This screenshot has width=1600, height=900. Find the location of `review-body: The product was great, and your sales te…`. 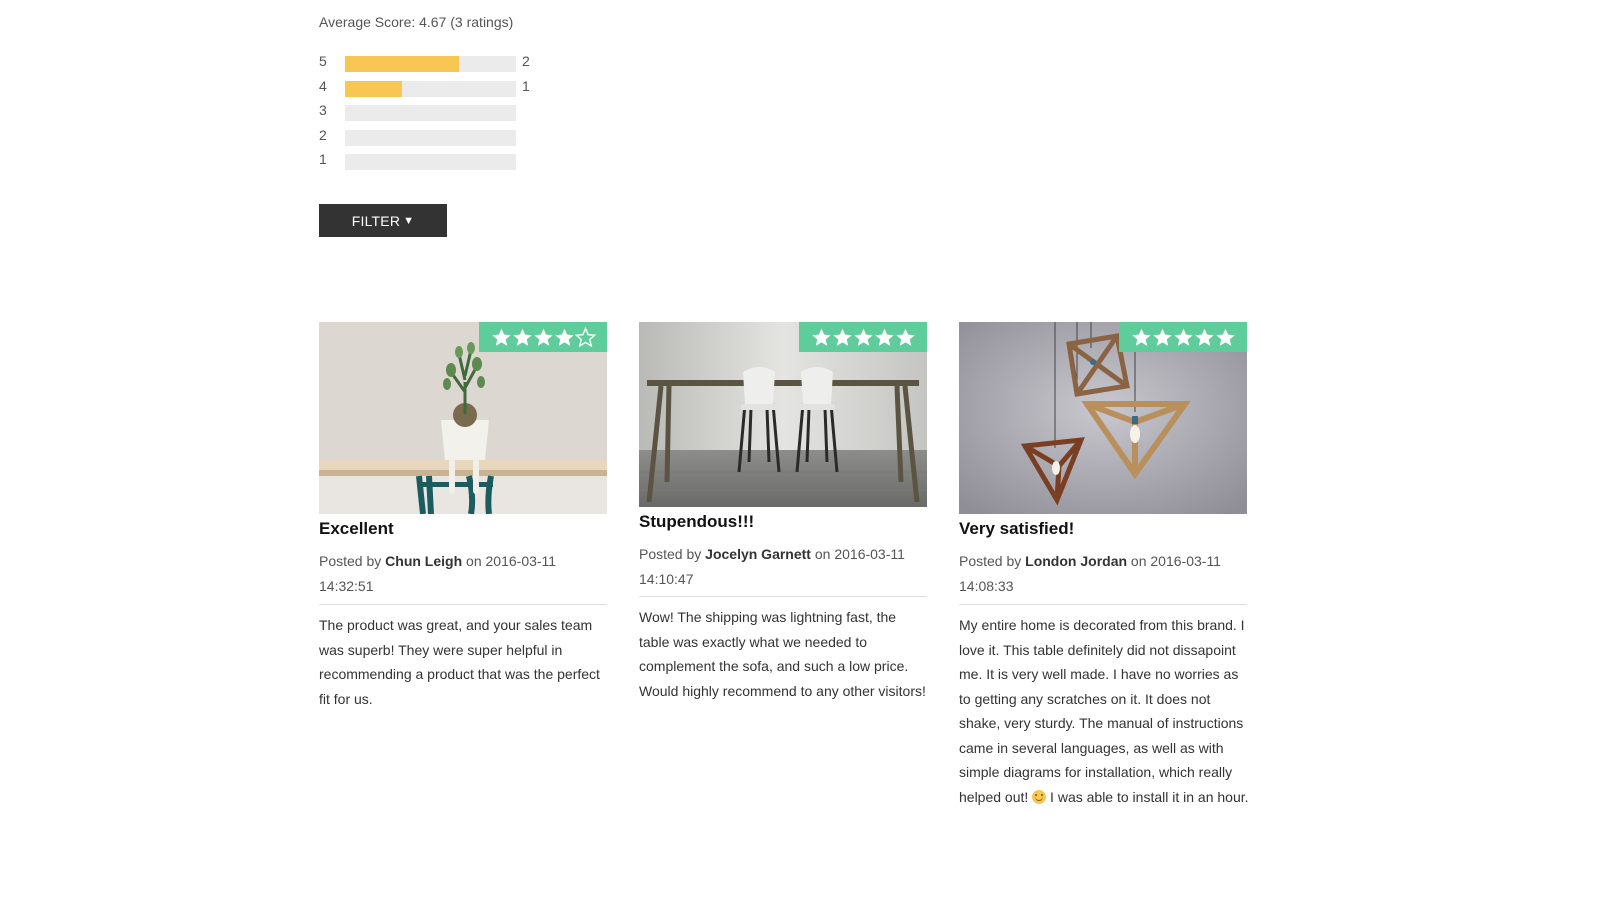

review-body: The product was great, and your sales te… is located at coordinates (459, 662).